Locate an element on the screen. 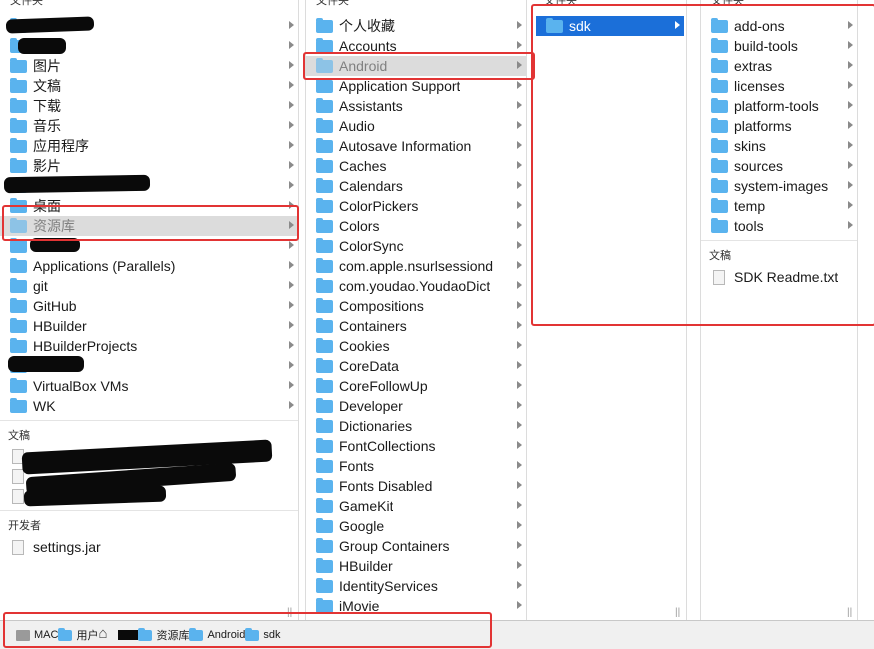 This screenshot has width=874, height=649. list-item: skins is located at coordinates (779, 146).